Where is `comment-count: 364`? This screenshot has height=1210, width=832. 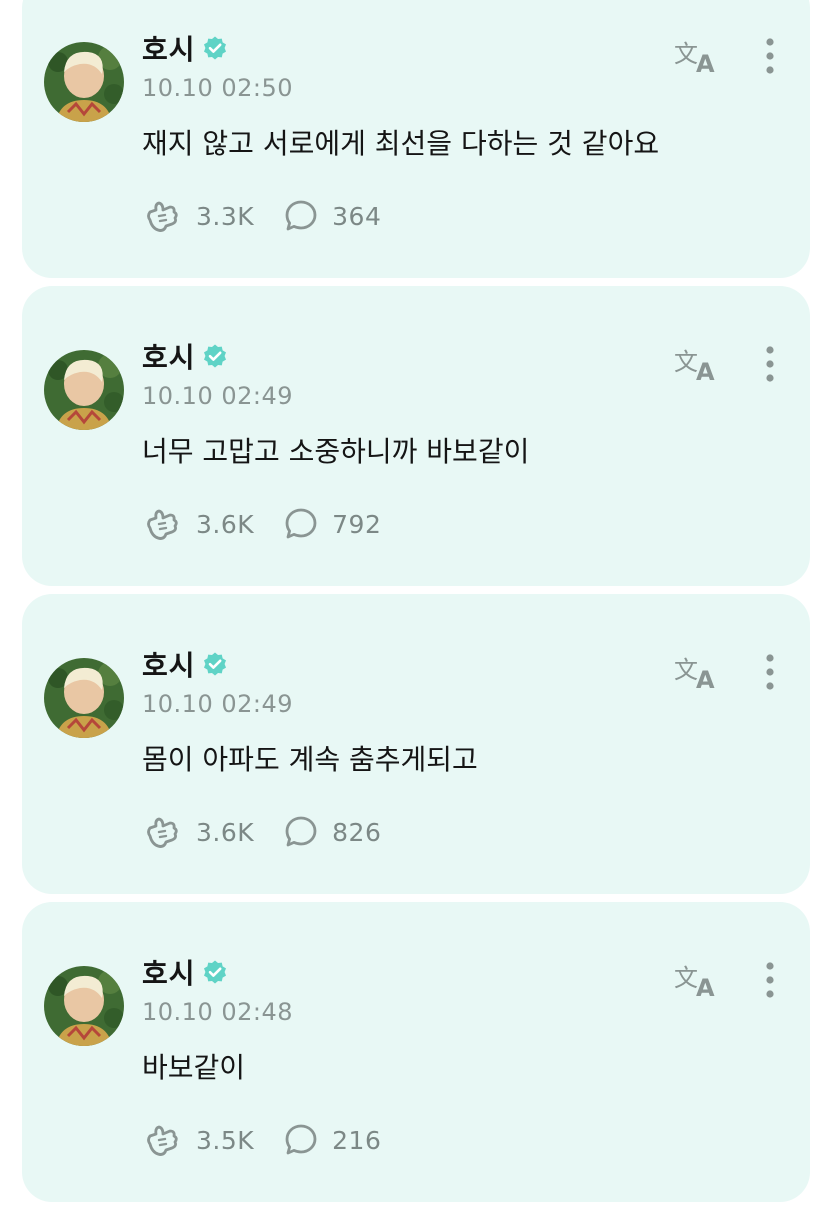 comment-count: 364 is located at coordinates (357, 216).